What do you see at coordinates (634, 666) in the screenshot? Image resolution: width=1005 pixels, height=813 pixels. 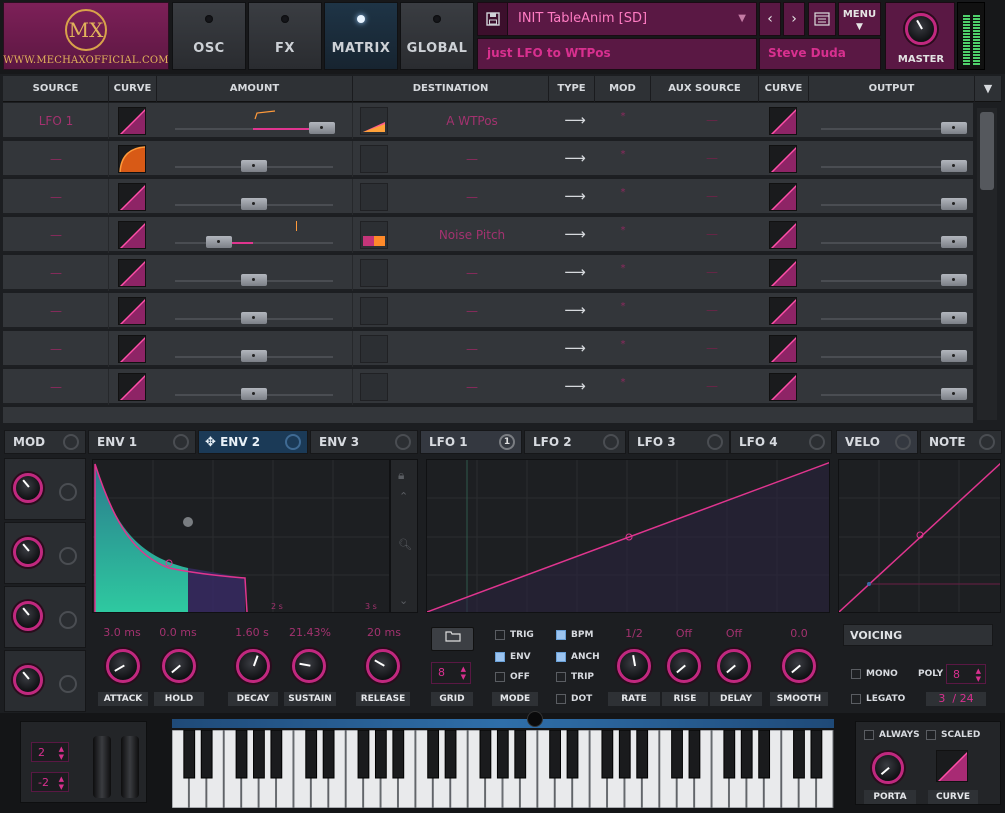 I see `rate-knob` at bounding box center [634, 666].